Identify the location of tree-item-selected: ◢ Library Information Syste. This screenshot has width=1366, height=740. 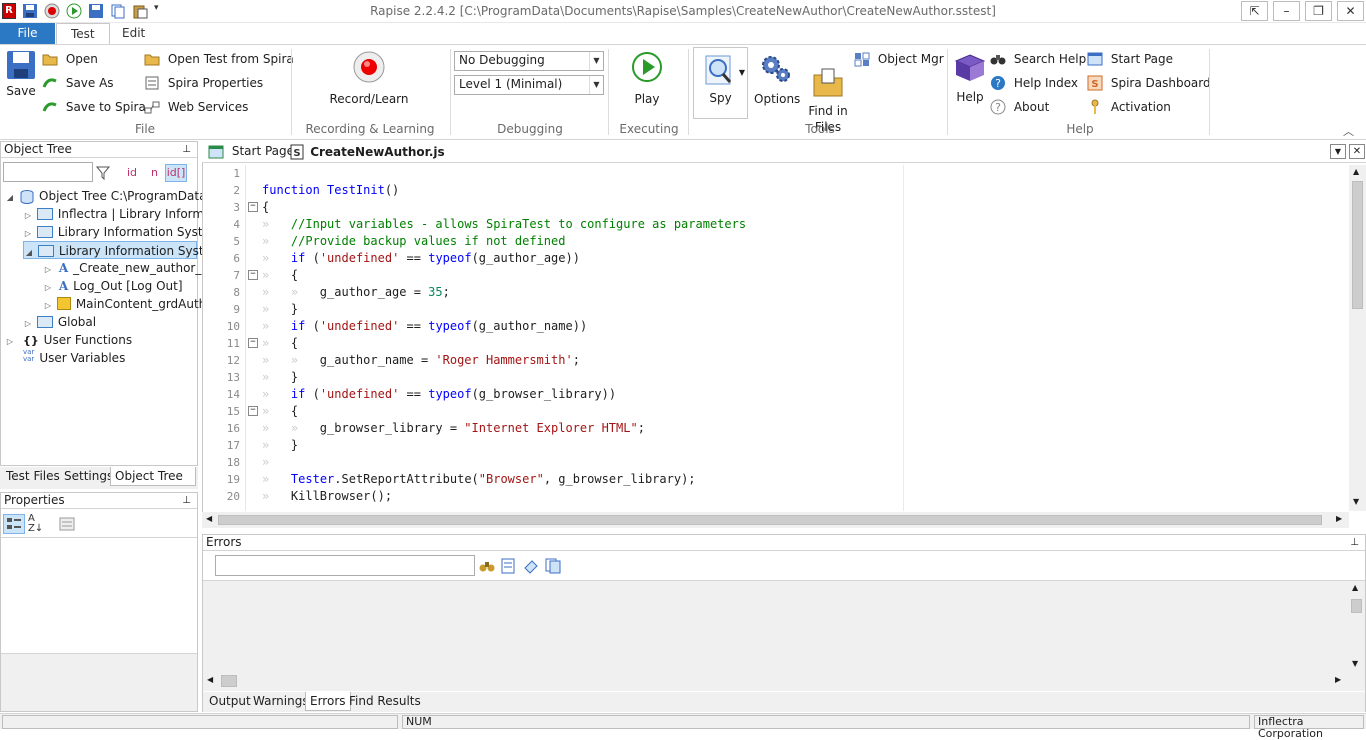
(117, 251).